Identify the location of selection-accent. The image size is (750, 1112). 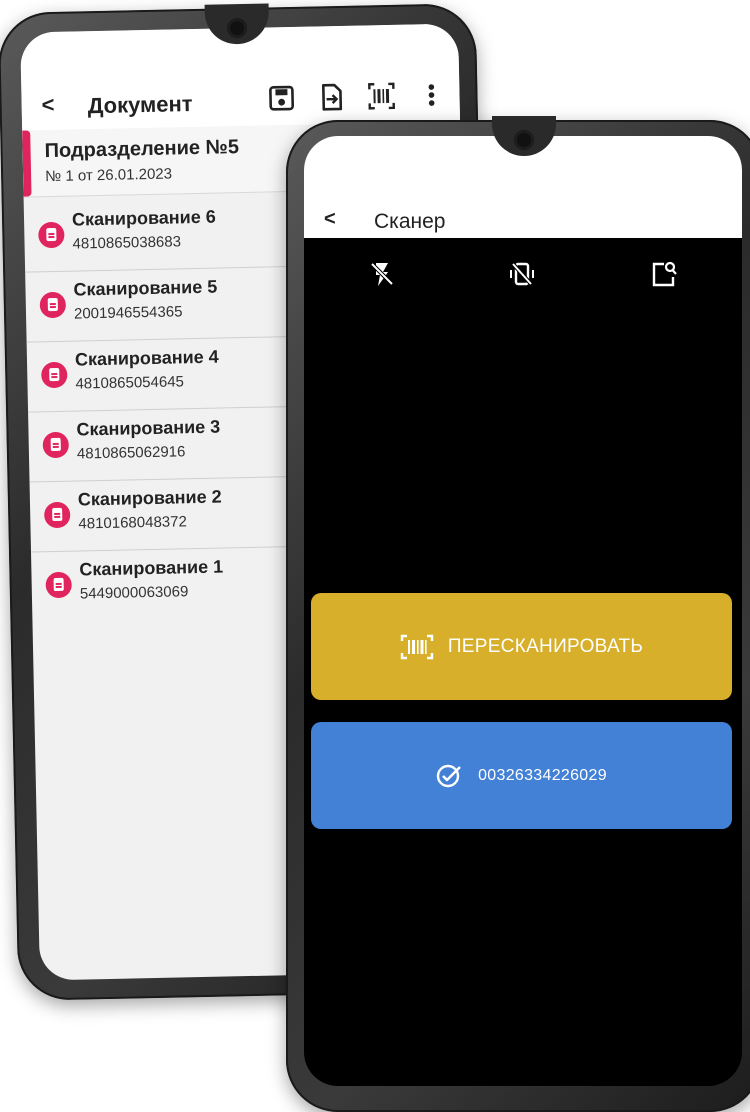
(27, 163).